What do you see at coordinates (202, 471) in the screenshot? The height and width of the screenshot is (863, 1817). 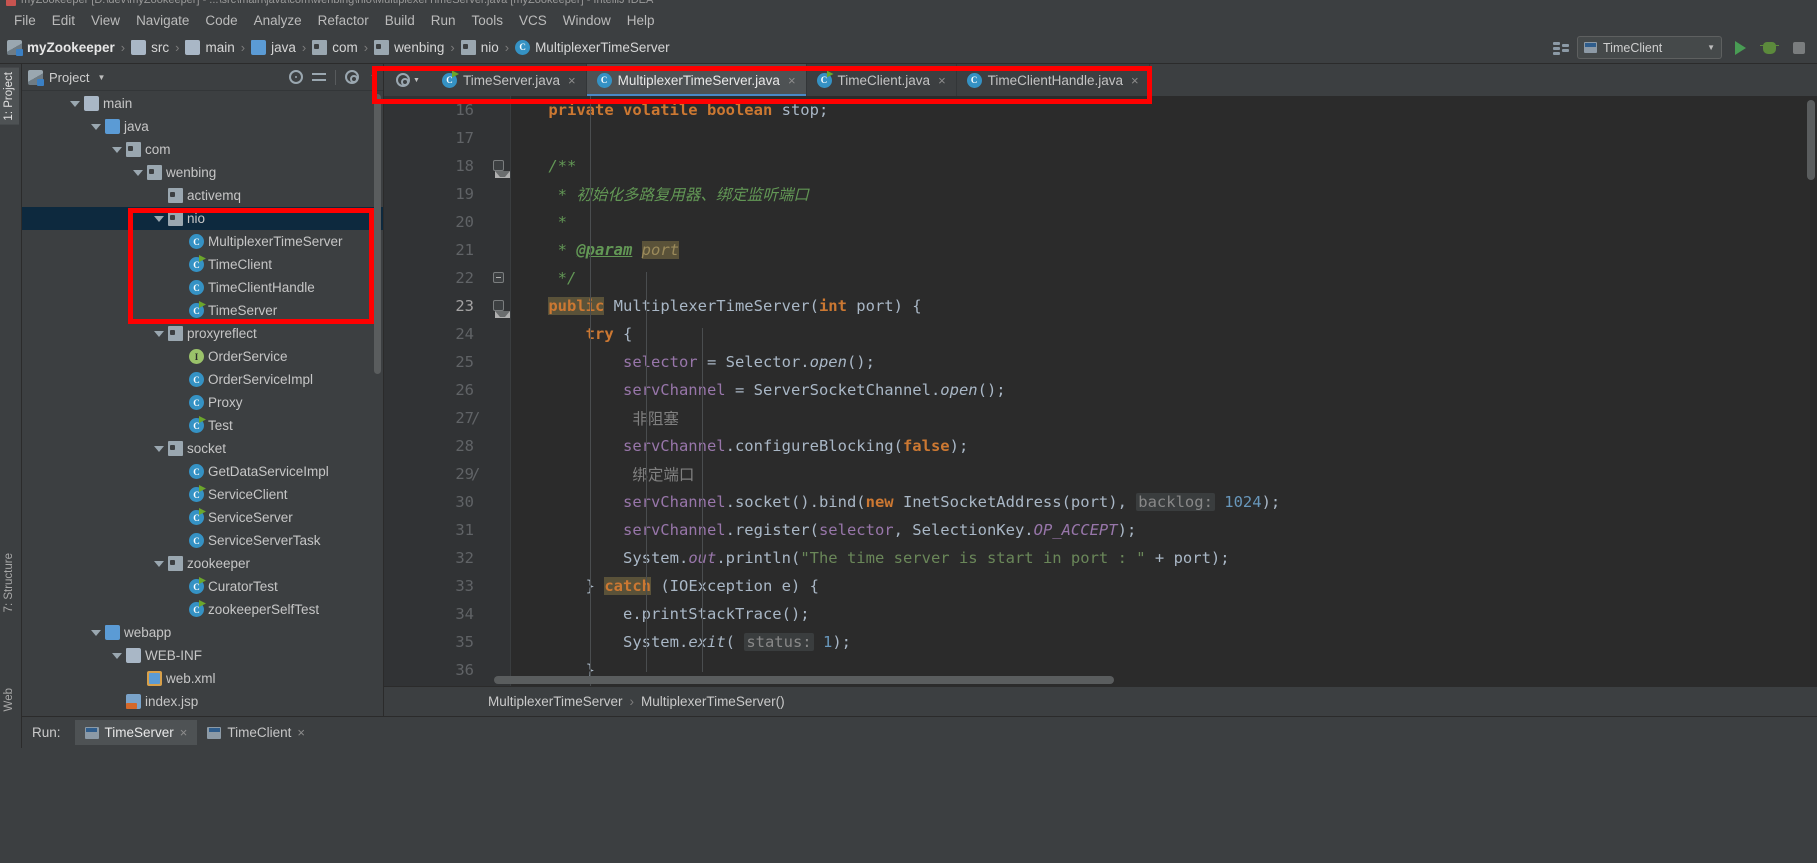 I see `tree-item-getdataserviceimpl: C GetDataServiceImpl` at bounding box center [202, 471].